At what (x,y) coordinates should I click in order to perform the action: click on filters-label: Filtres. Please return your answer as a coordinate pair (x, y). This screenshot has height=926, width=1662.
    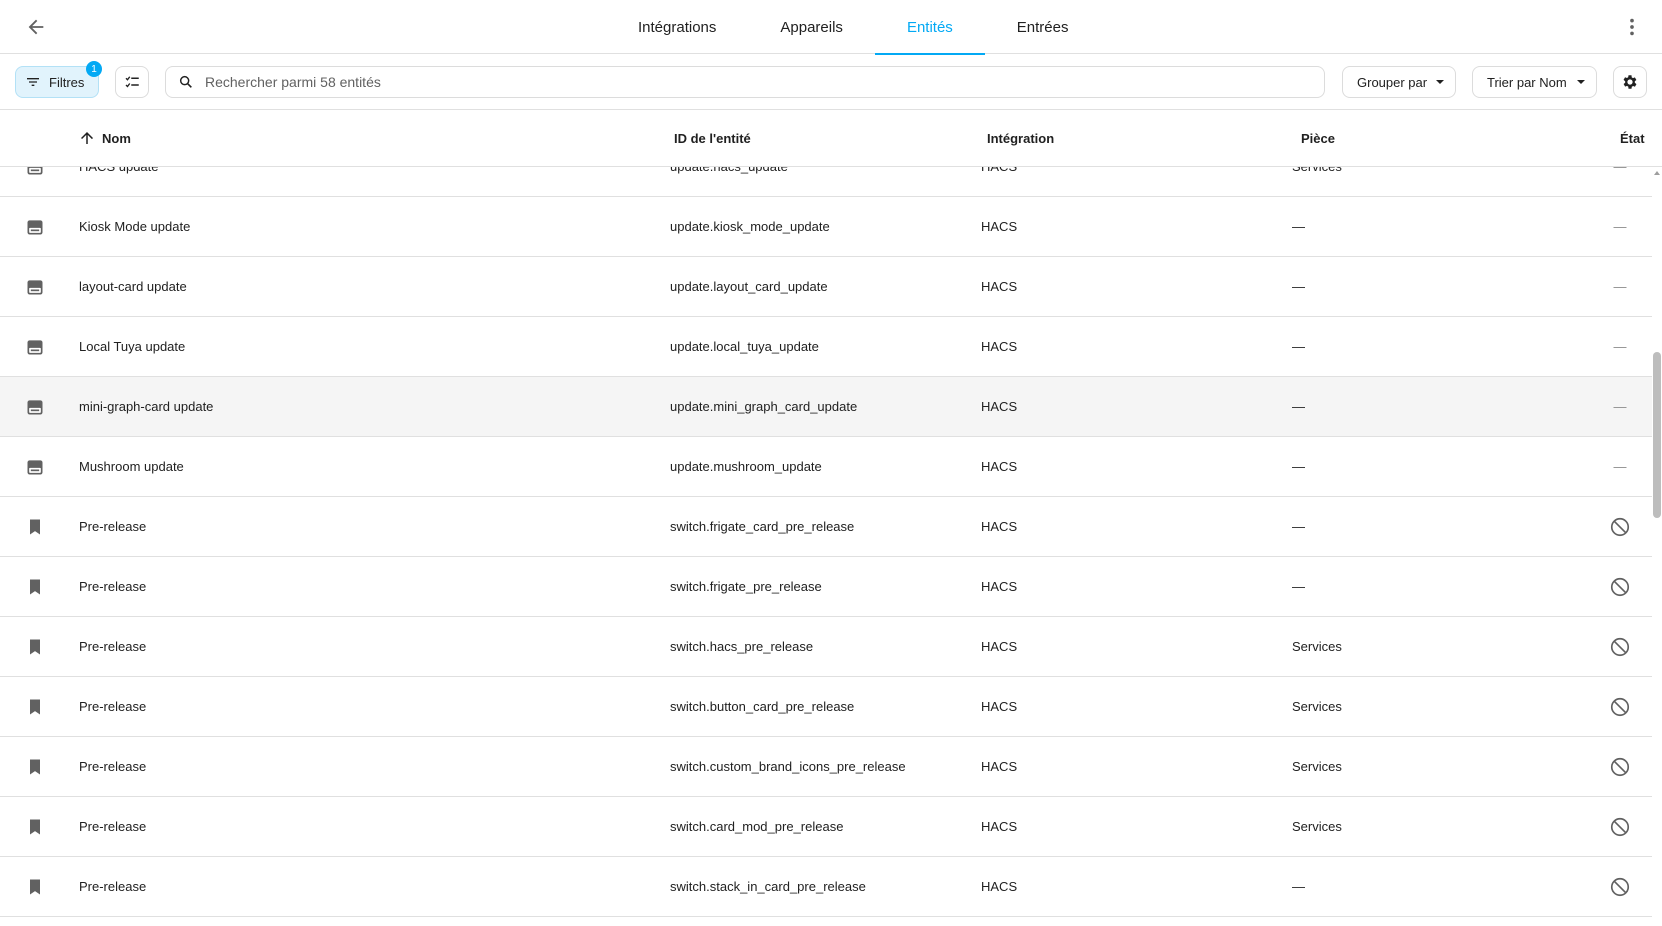
    Looking at the image, I should click on (67, 82).